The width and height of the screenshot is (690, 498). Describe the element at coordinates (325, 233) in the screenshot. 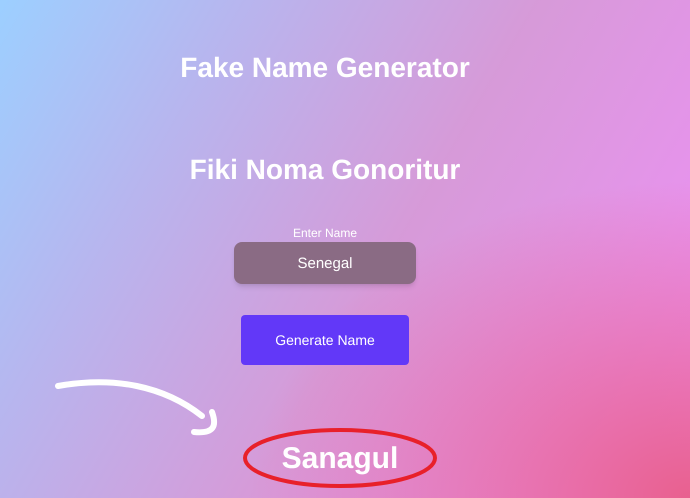

I see `field-label: Enter Name` at that location.